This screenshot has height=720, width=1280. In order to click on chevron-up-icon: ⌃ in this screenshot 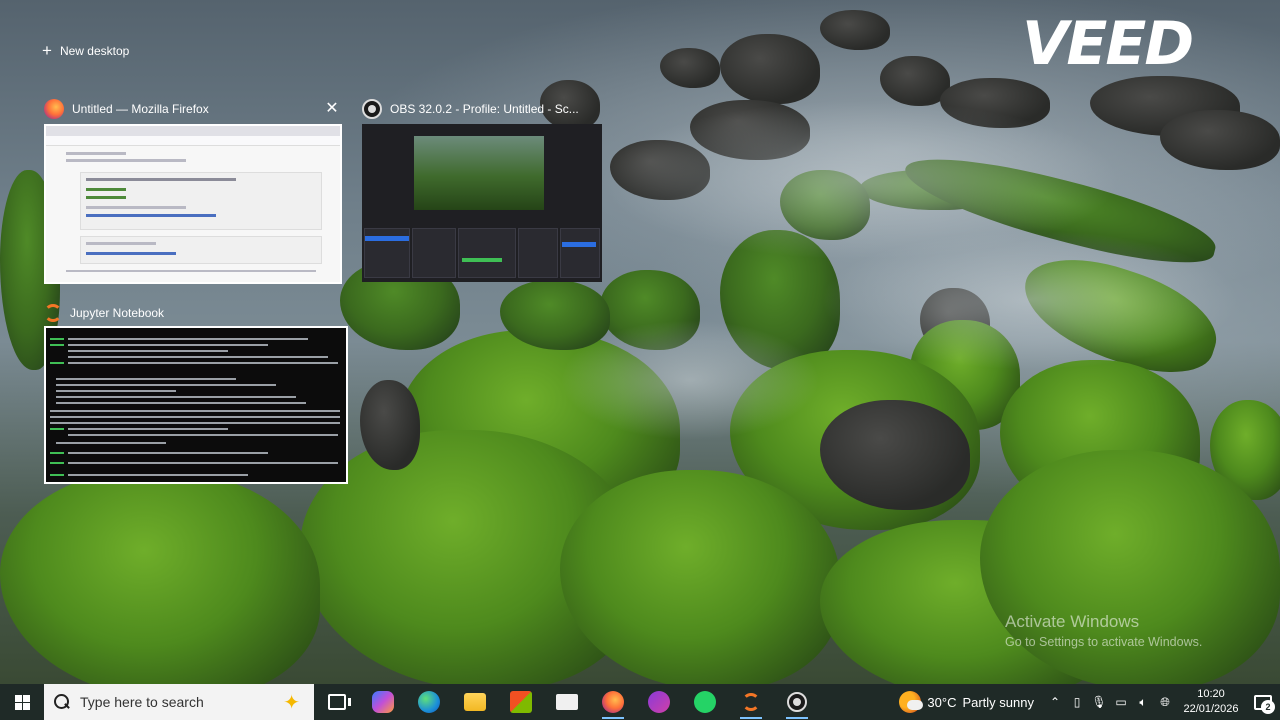, I will do `click(1055, 702)`.